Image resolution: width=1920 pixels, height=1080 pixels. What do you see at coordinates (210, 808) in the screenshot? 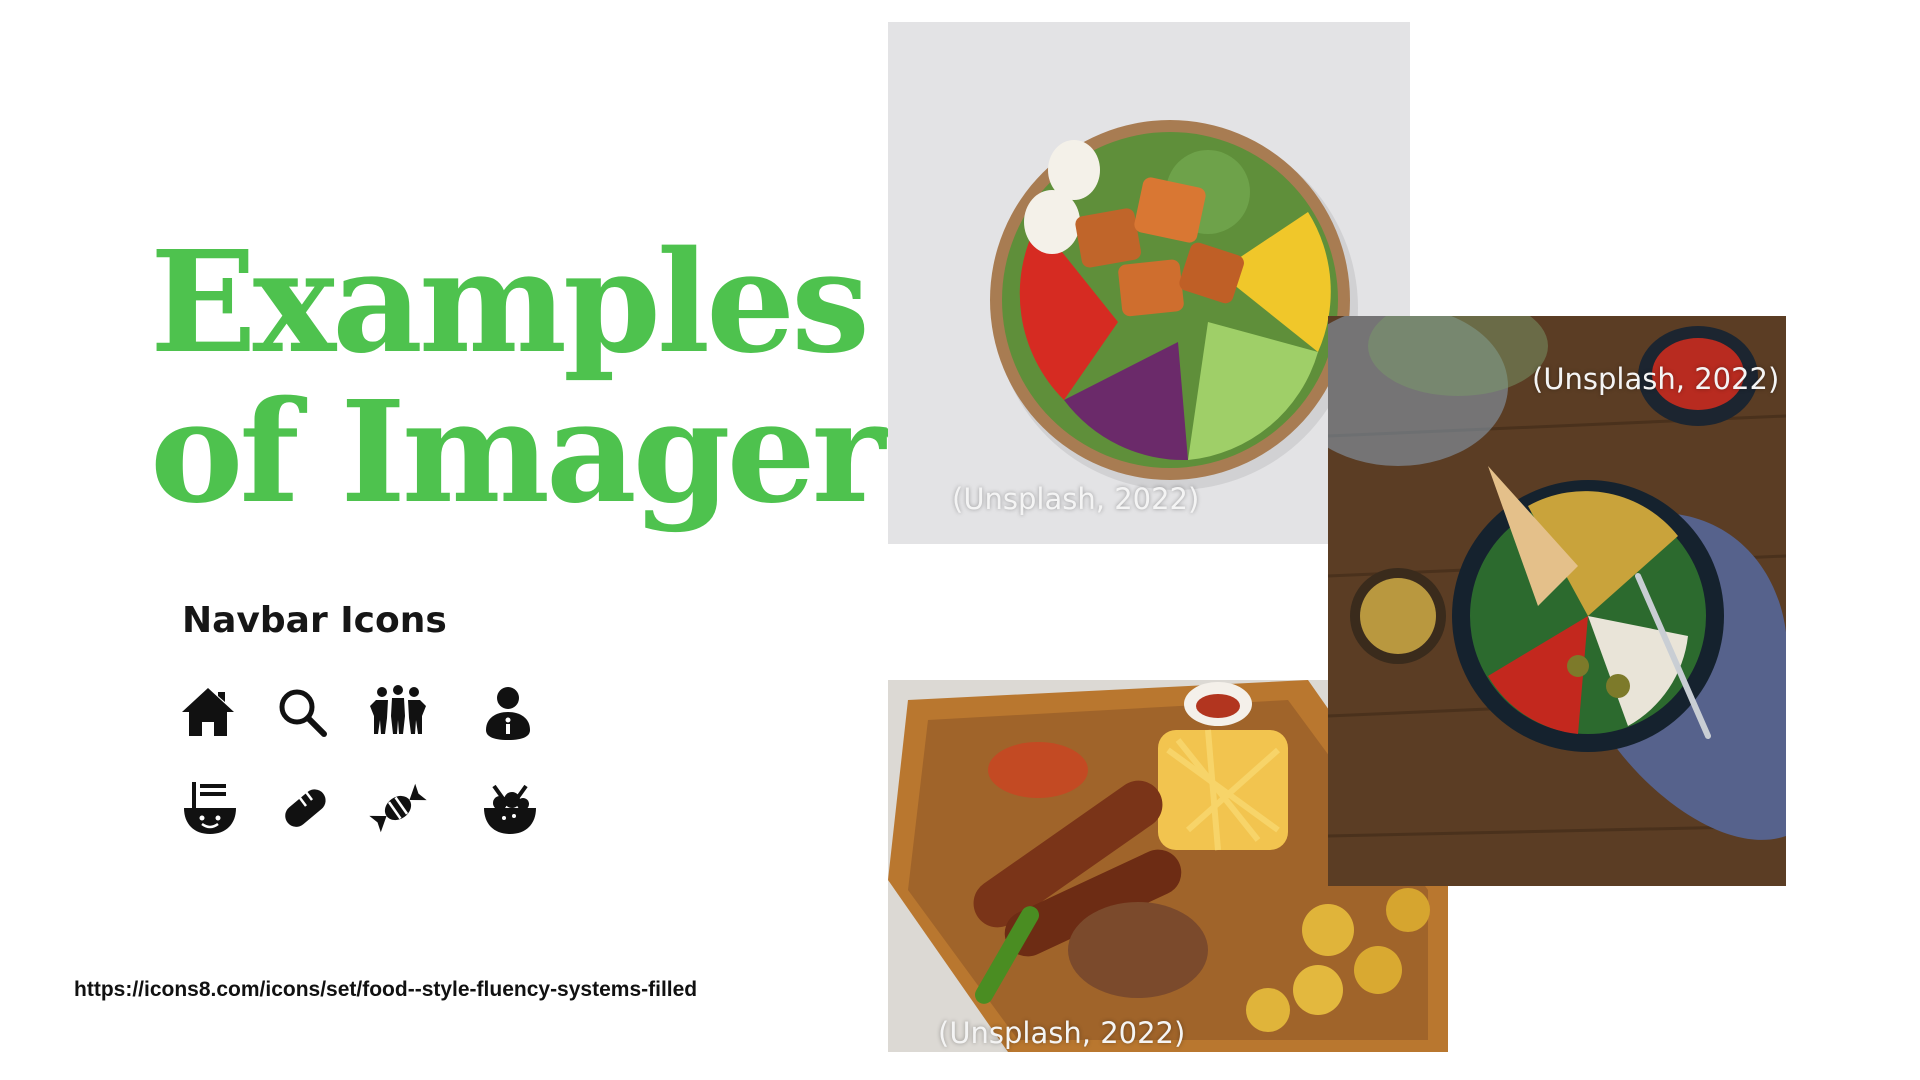
I see `noodle-bowl-icon` at bounding box center [210, 808].